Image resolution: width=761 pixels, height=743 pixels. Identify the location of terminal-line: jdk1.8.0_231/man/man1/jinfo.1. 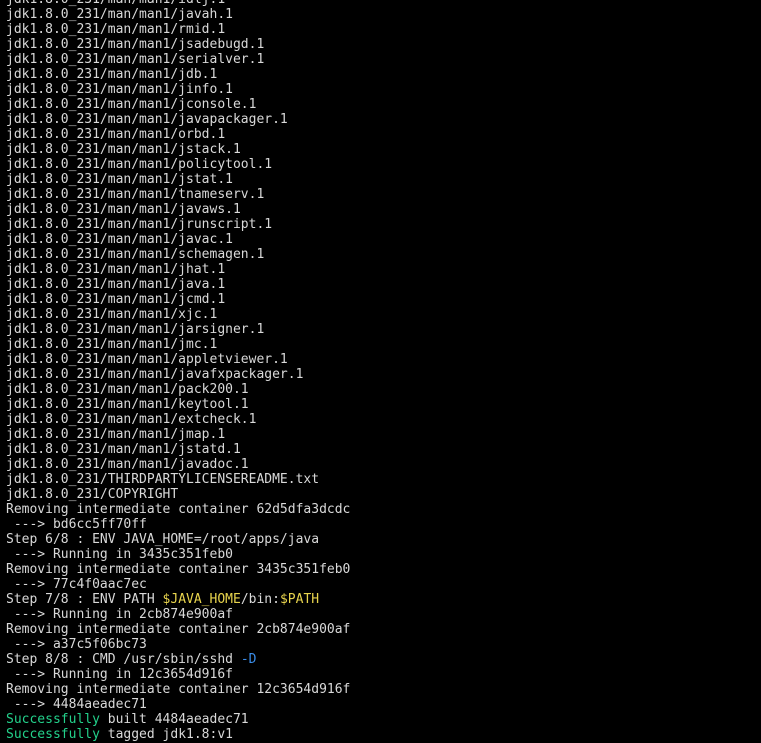
(178, 89).